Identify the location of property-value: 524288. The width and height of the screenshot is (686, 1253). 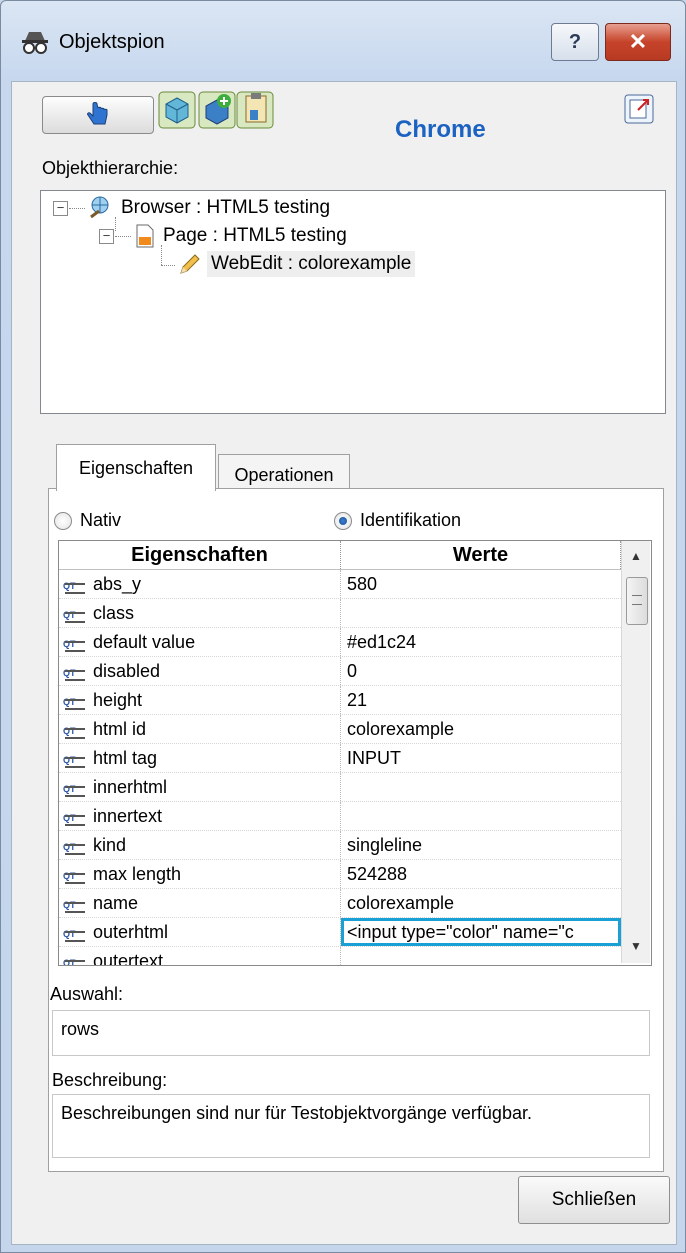
(481, 874).